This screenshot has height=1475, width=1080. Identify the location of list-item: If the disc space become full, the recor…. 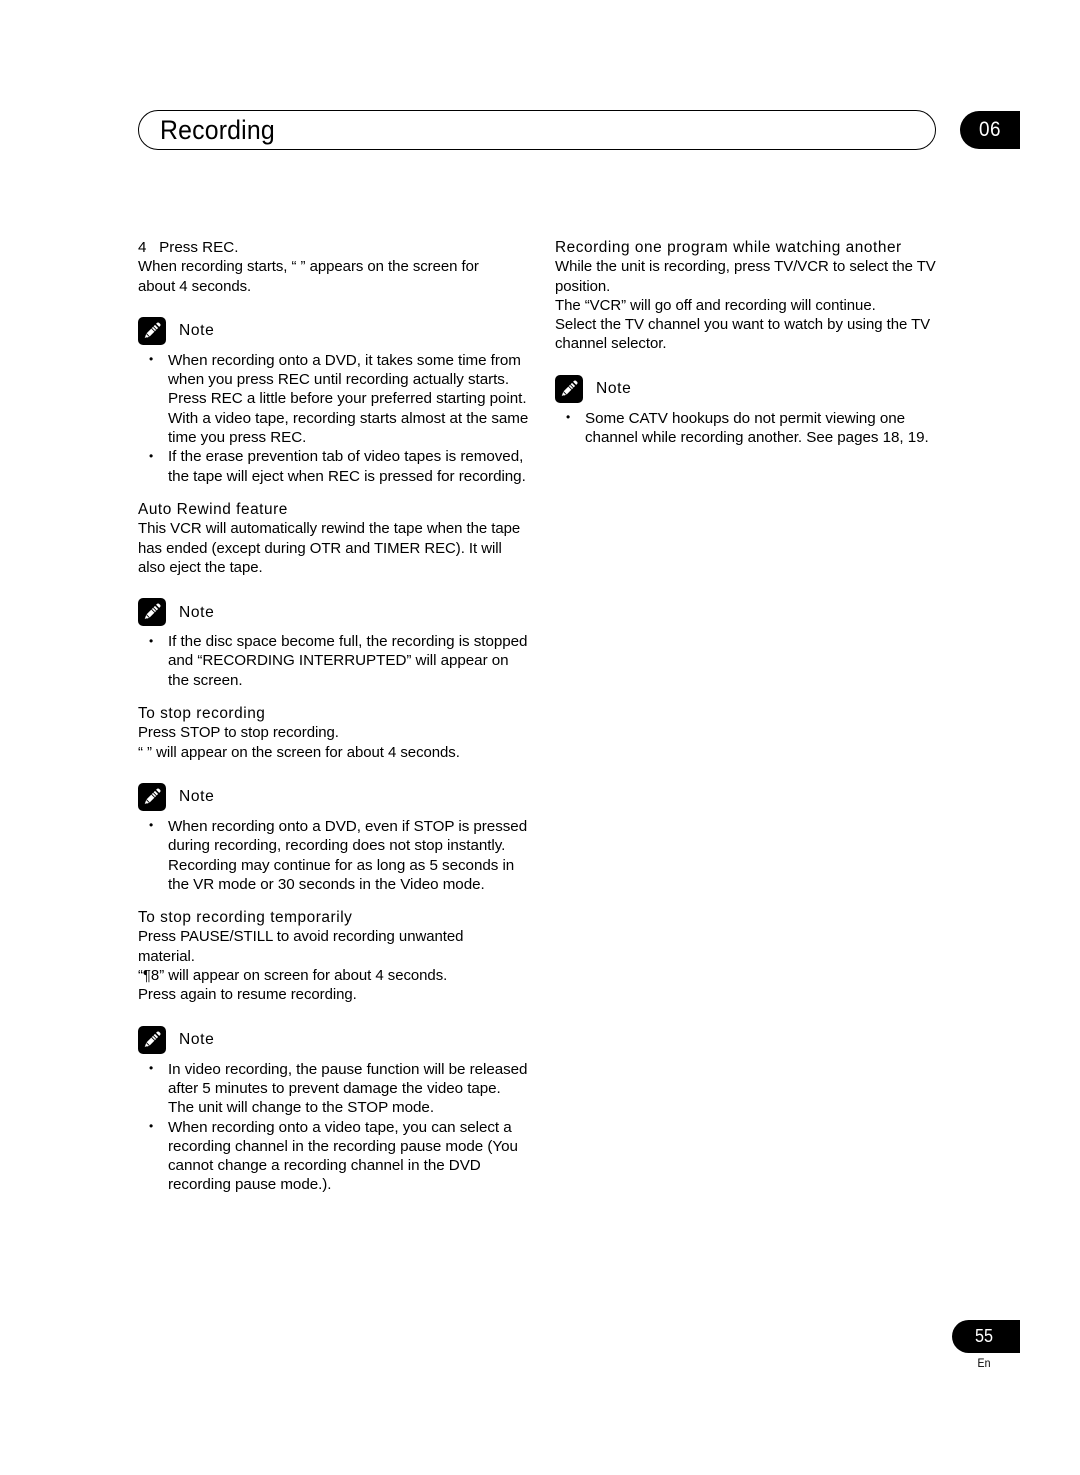
(334, 661).